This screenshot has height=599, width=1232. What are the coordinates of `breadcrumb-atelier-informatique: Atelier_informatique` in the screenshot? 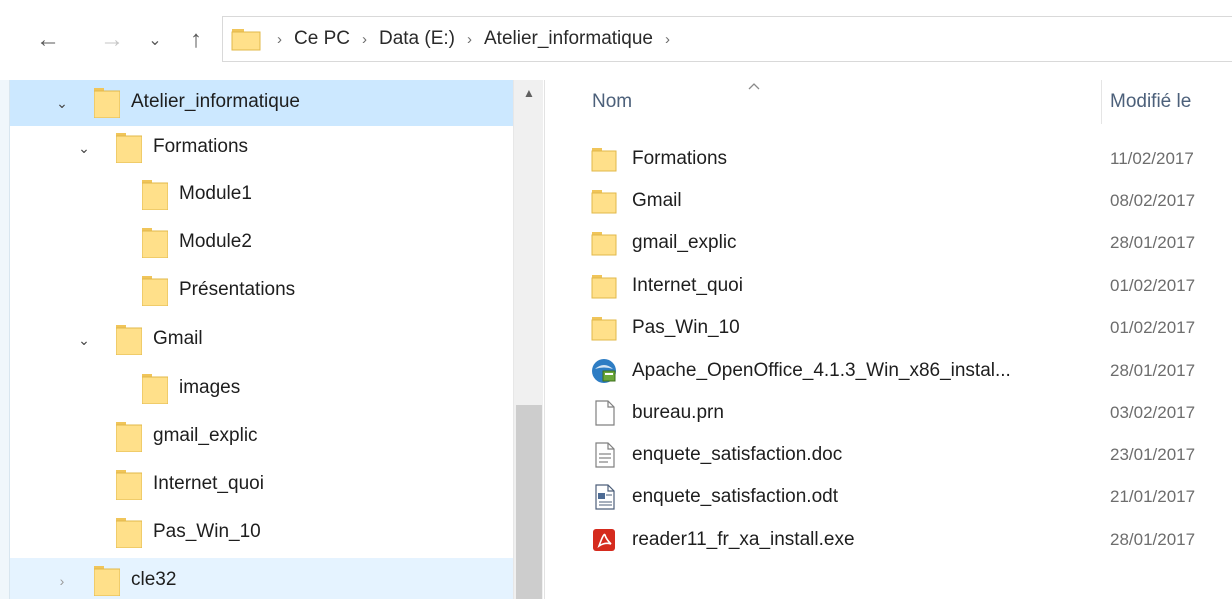 It's located at (568, 39).